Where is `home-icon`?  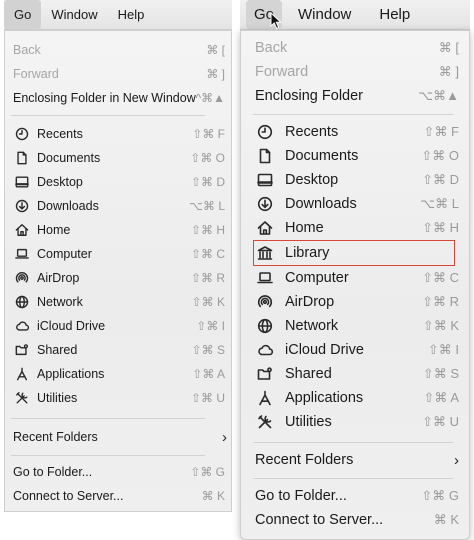 home-icon is located at coordinates (265, 228).